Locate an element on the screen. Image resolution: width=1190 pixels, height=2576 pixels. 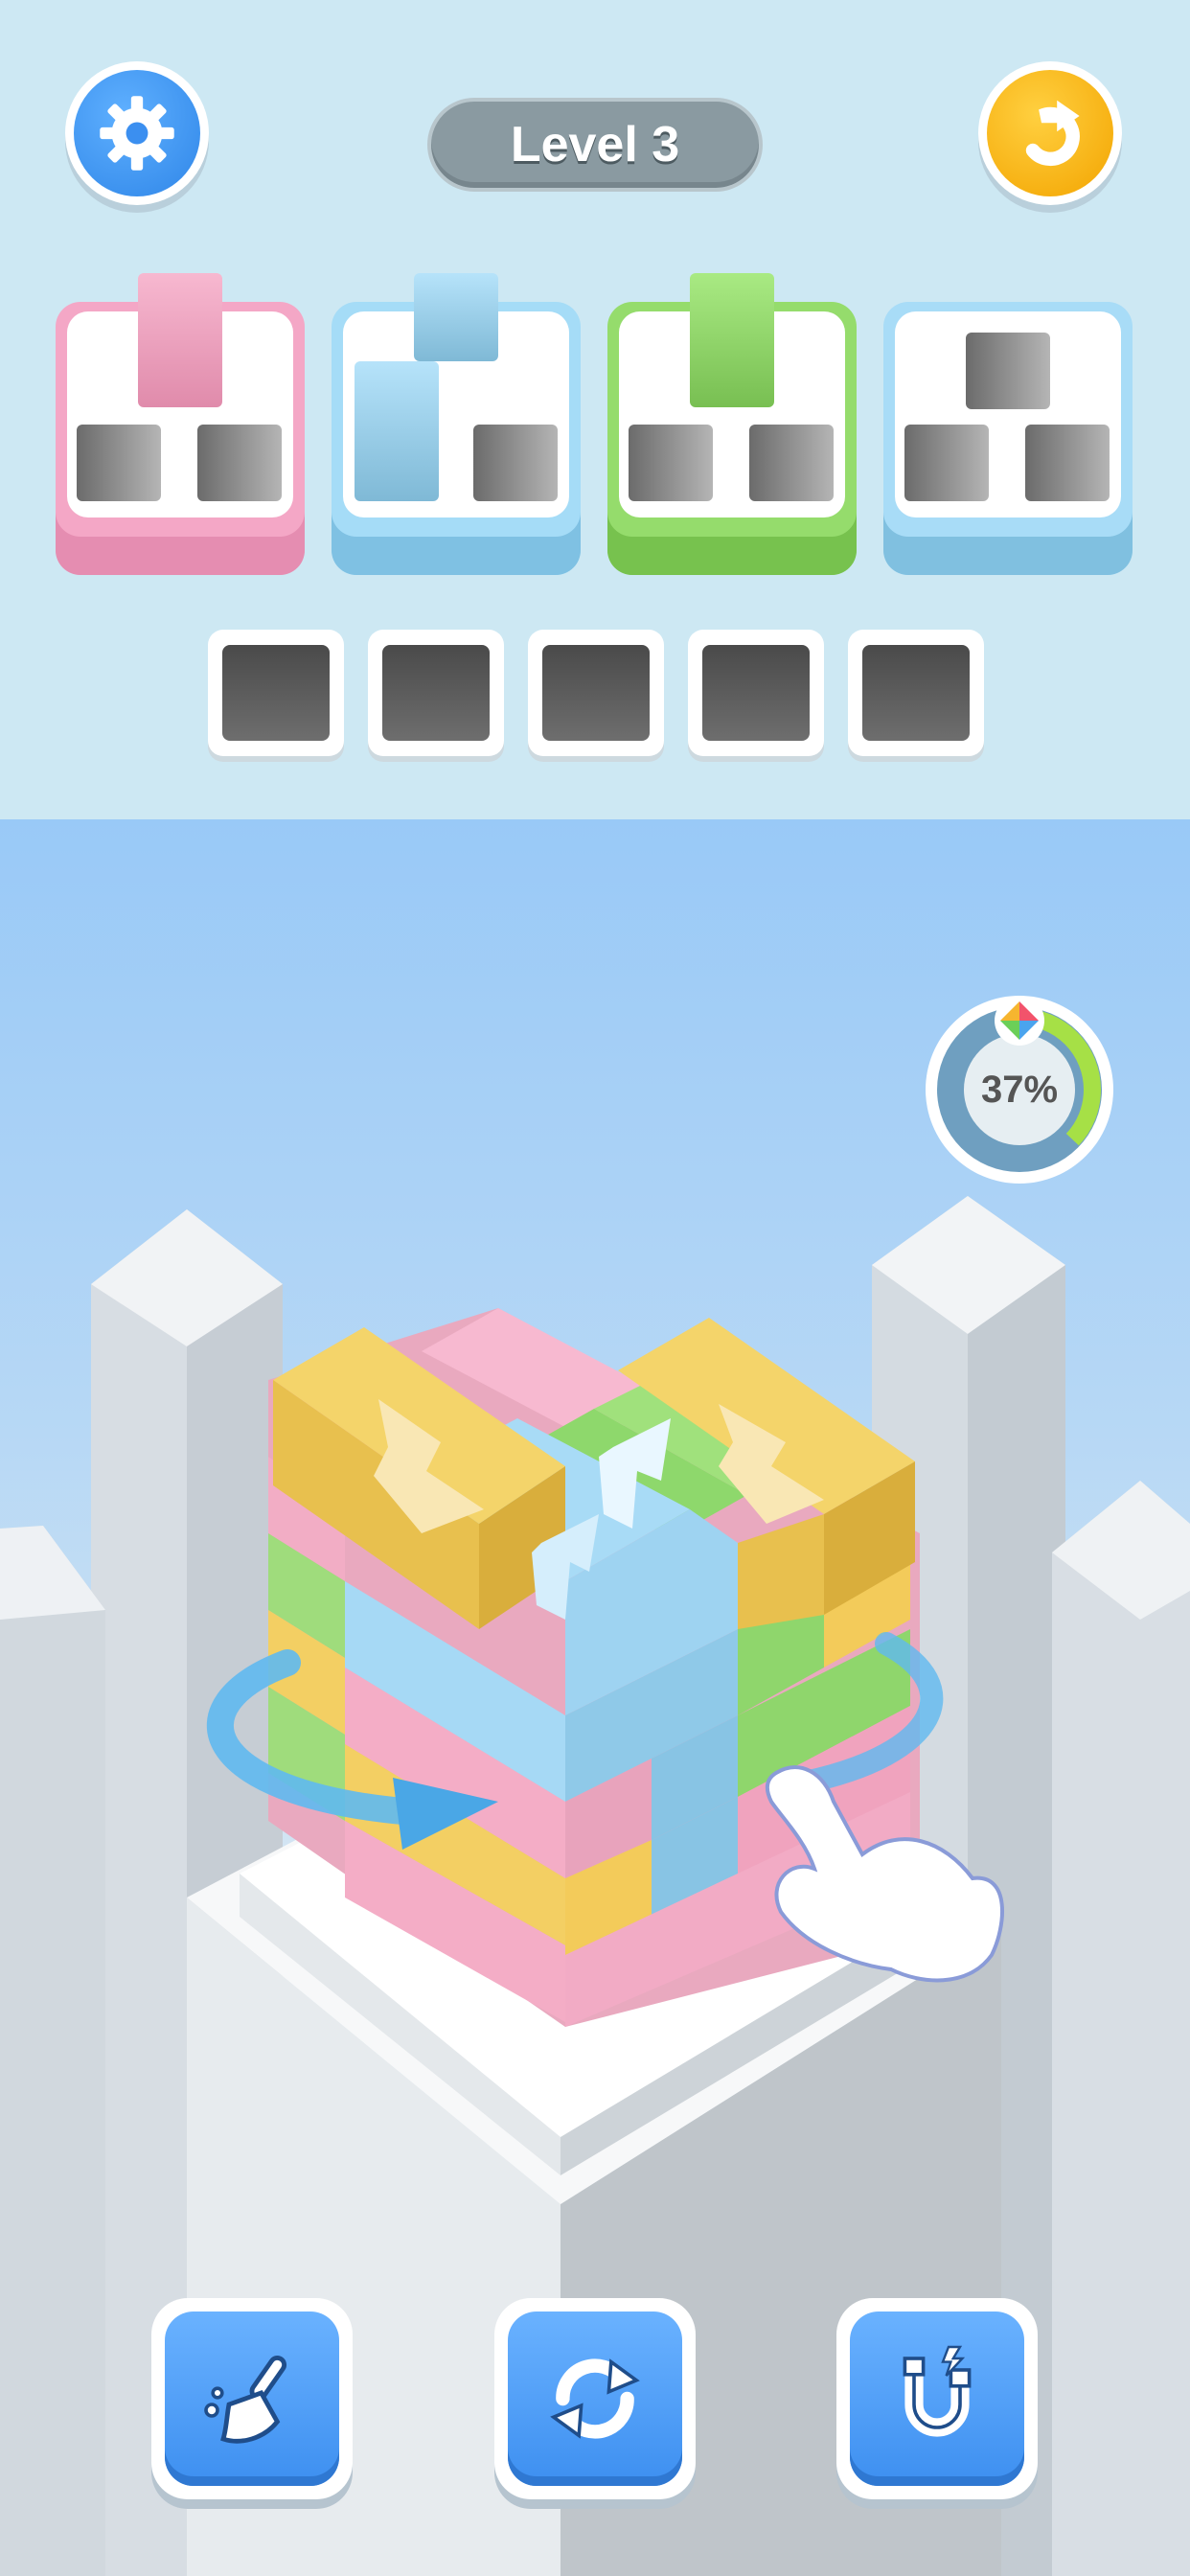
level-indicator: Level 3 is located at coordinates (595, 145).